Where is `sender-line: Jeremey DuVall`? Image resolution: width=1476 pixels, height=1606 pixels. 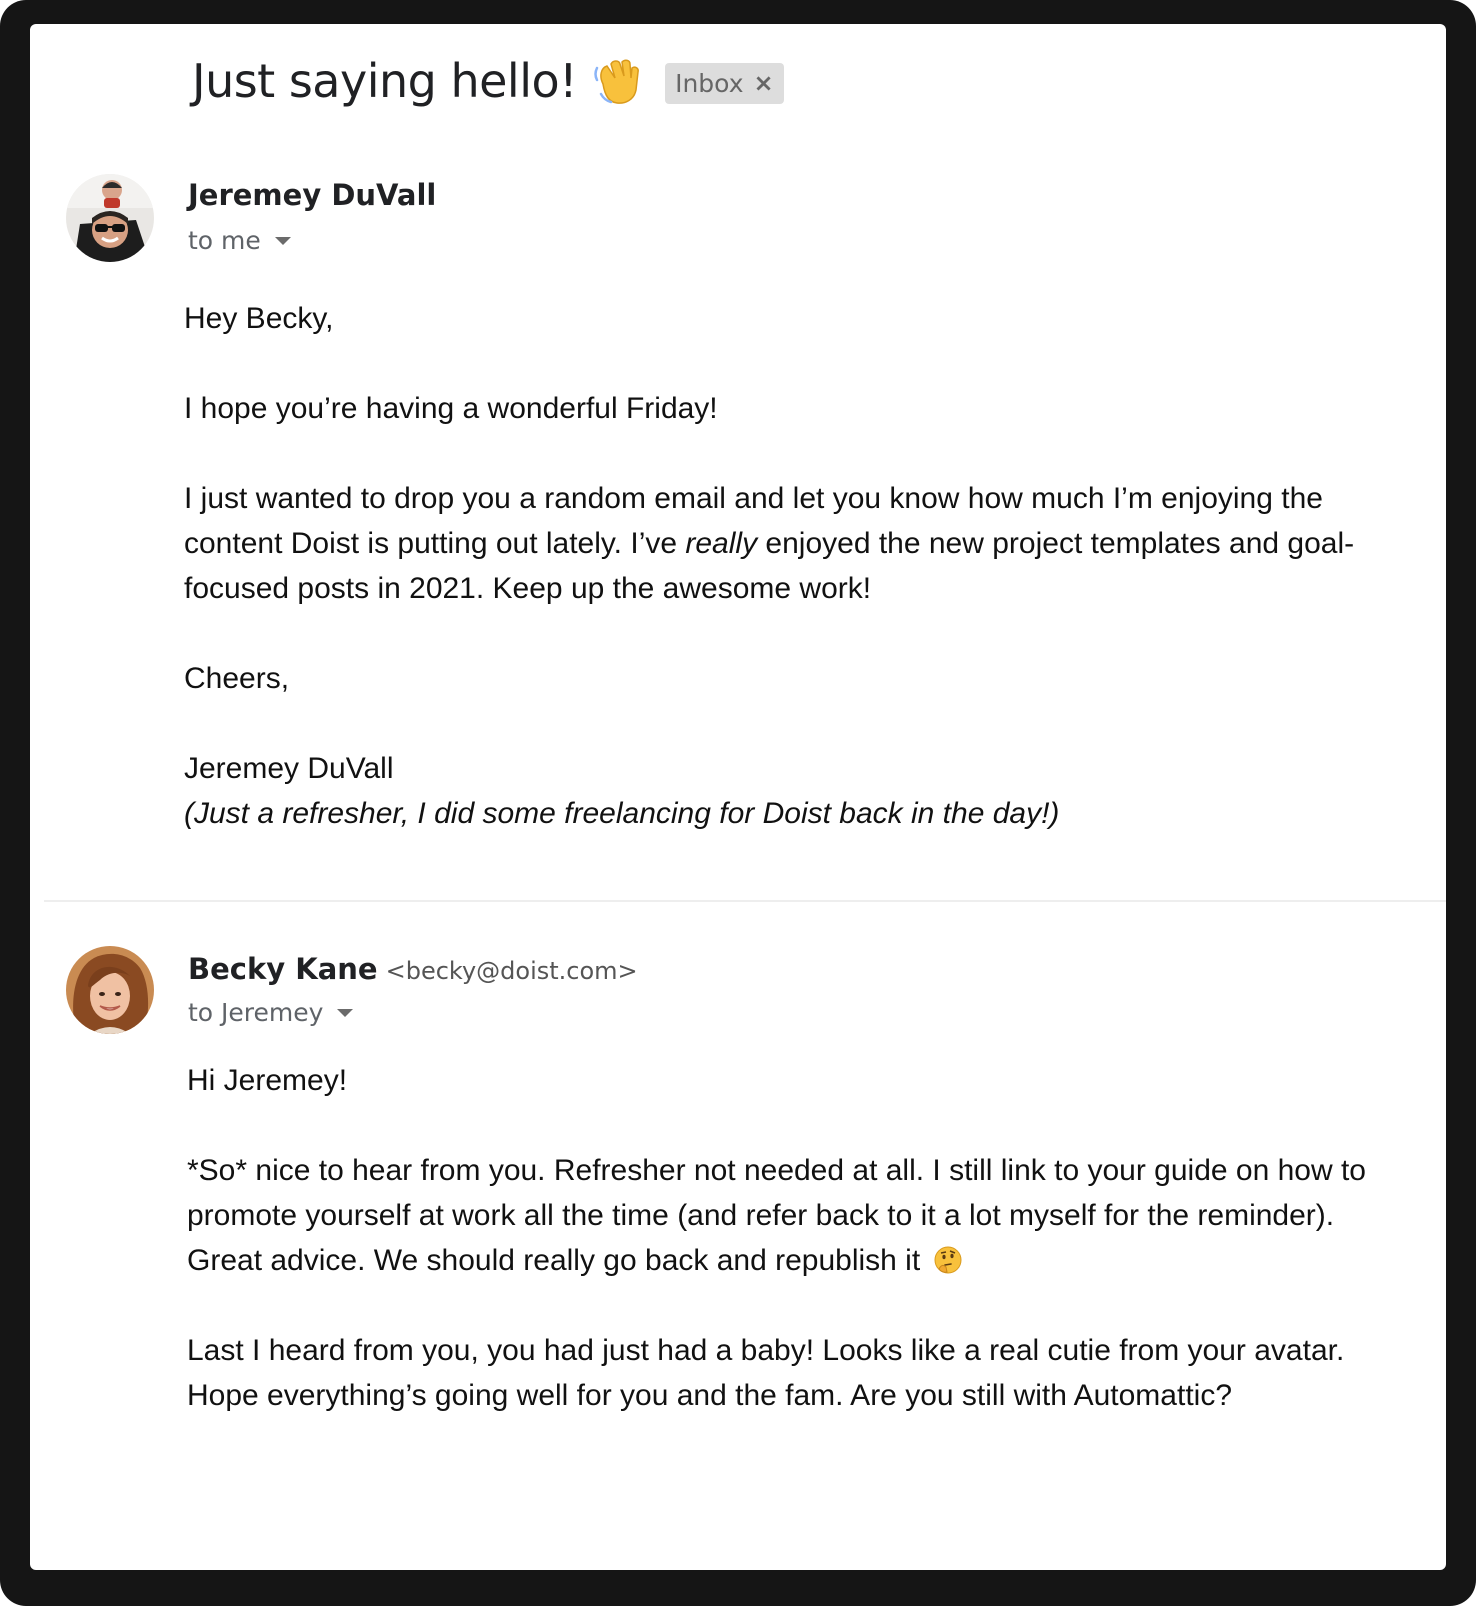
sender-line: Jeremey DuVall is located at coordinates (312, 195).